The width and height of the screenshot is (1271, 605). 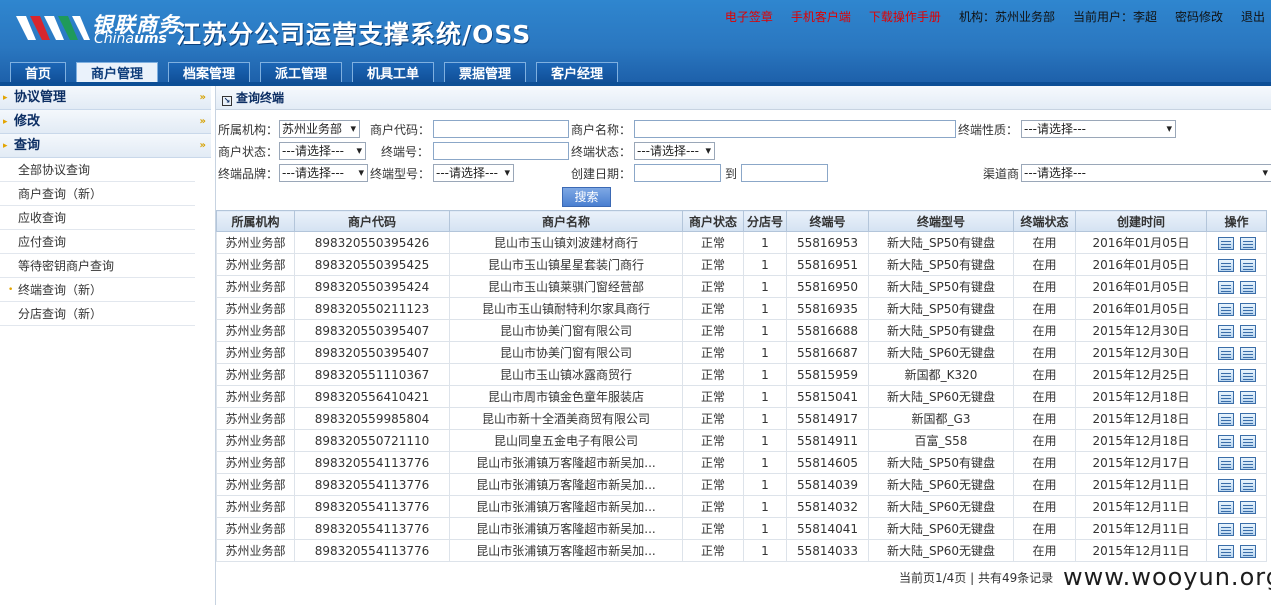 I want to click on table-cell: 正常, so click(x=713, y=242).